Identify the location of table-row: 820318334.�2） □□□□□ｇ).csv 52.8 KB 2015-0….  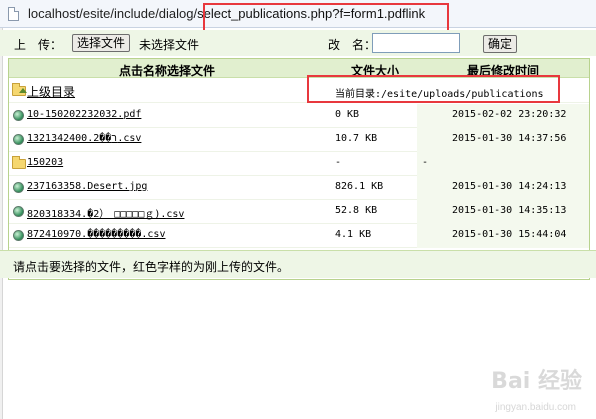
(299, 212).